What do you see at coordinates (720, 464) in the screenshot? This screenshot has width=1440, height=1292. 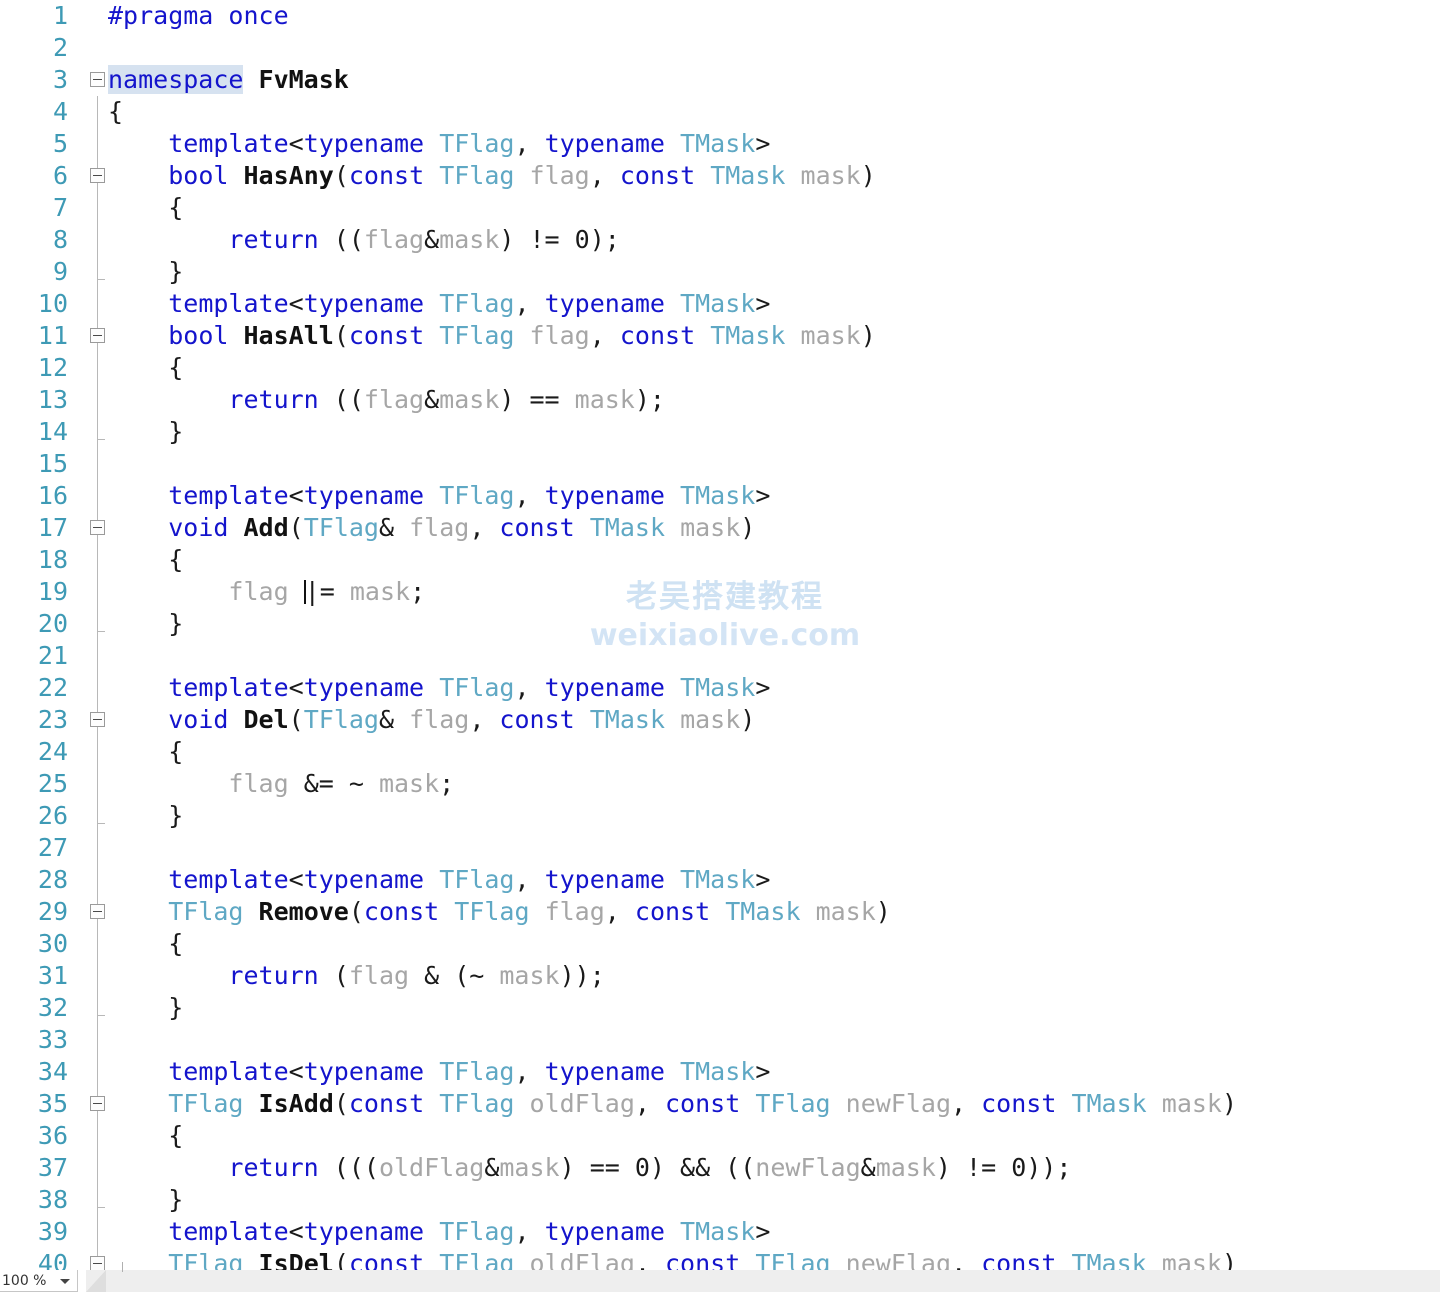 I see `code-line: 15` at bounding box center [720, 464].